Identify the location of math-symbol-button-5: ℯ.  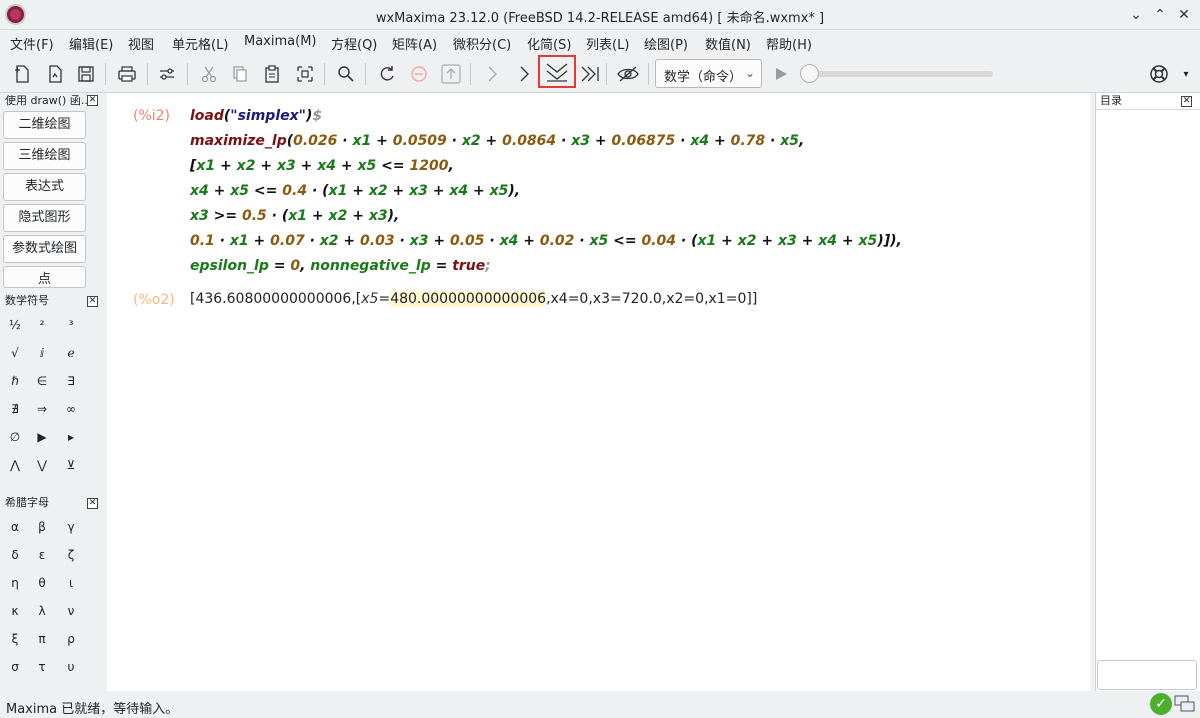
(71, 353).